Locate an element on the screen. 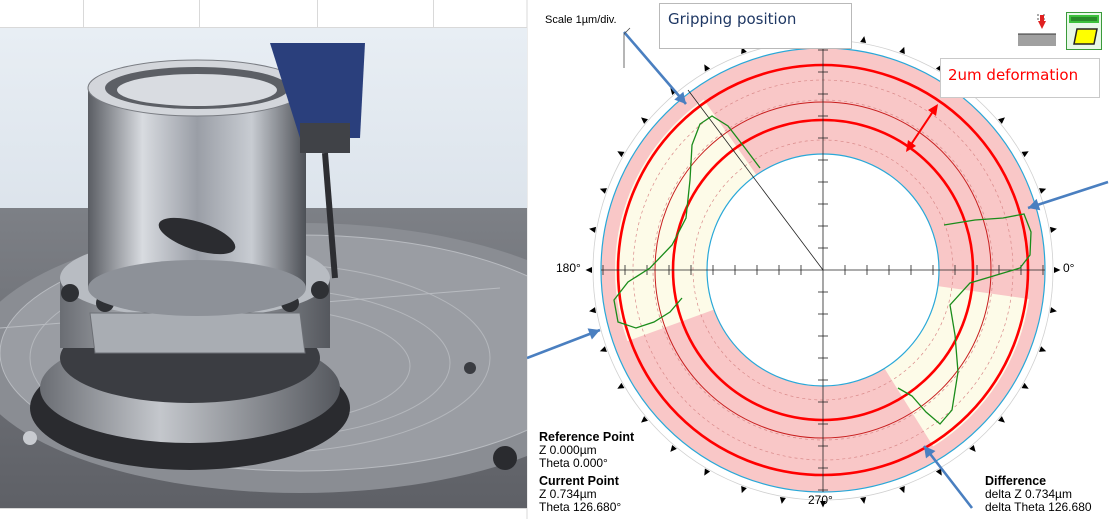 The height and width of the screenshot is (519, 1117). difference-delta-theta: delta Theta 126.680 is located at coordinates (1038, 507).